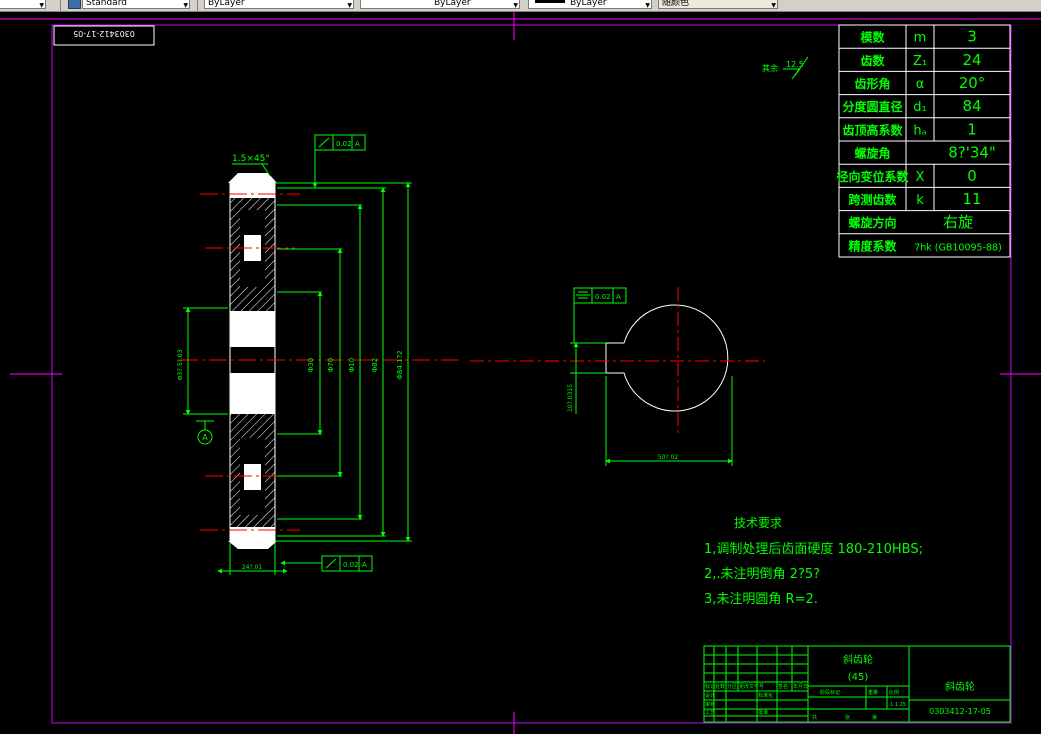 The image size is (1041, 734). What do you see at coordinates (400, 364) in the screenshot?
I see `dim-d5: Φ84.1?2` at bounding box center [400, 364].